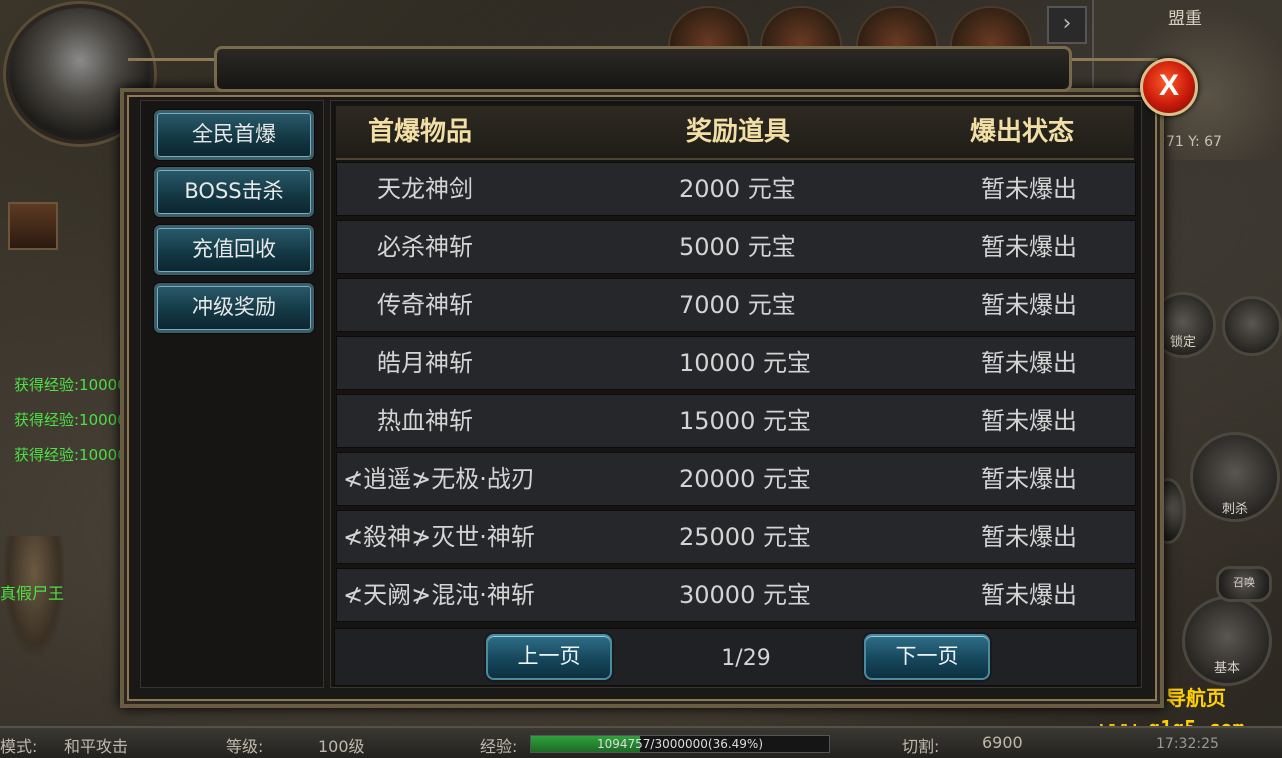 This screenshot has width=1282, height=758. What do you see at coordinates (234, 135) in the screenshot?
I see `tab-global-first-drop: 全民首爆` at bounding box center [234, 135].